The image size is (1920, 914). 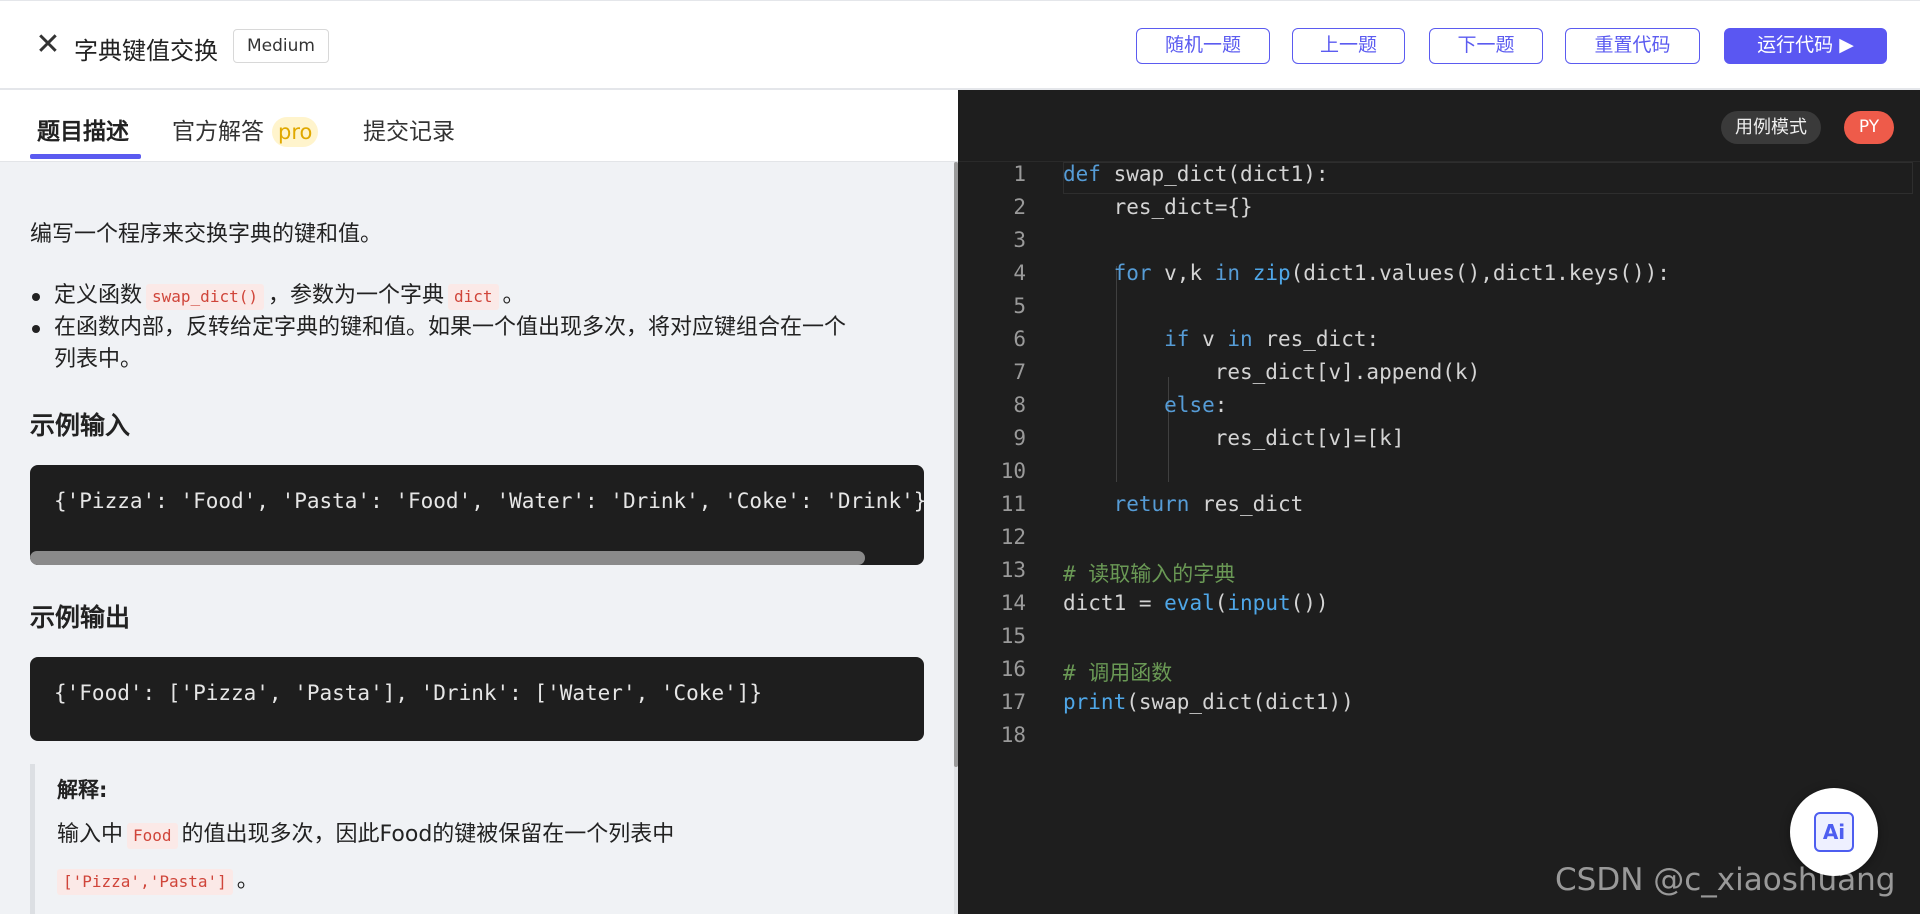 I want to click on code-line: if v in res_dict:, so click(x=1272, y=339).